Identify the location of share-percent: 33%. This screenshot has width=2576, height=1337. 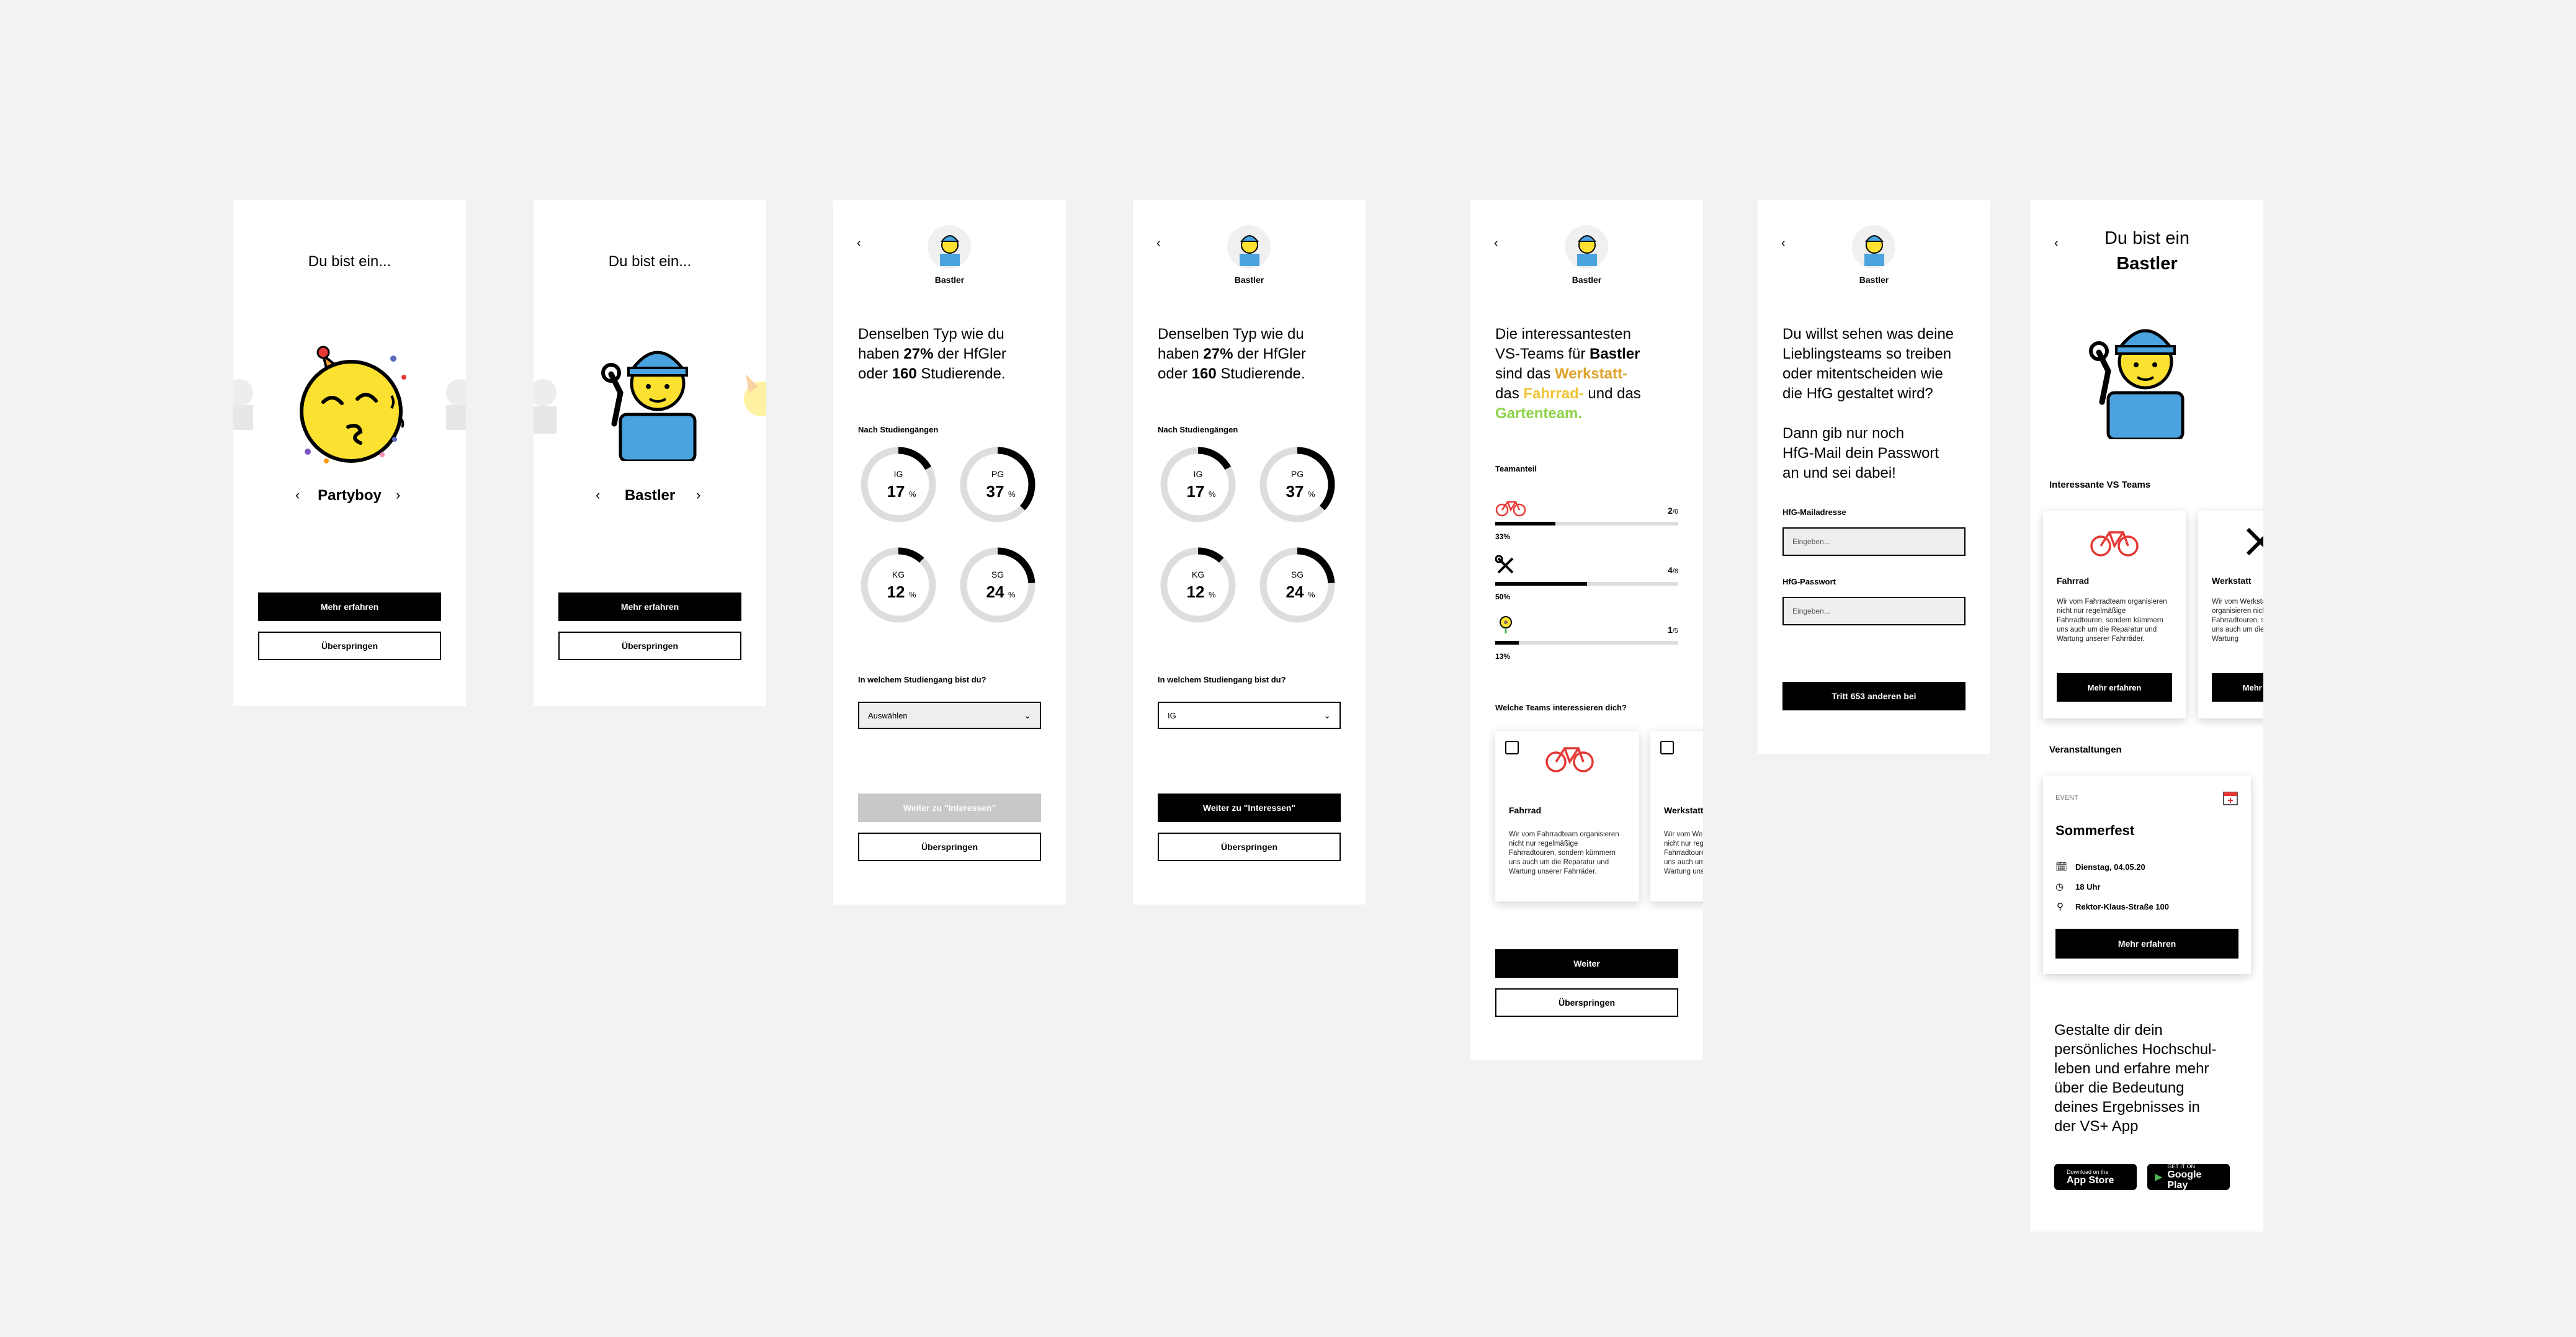
(1503, 537).